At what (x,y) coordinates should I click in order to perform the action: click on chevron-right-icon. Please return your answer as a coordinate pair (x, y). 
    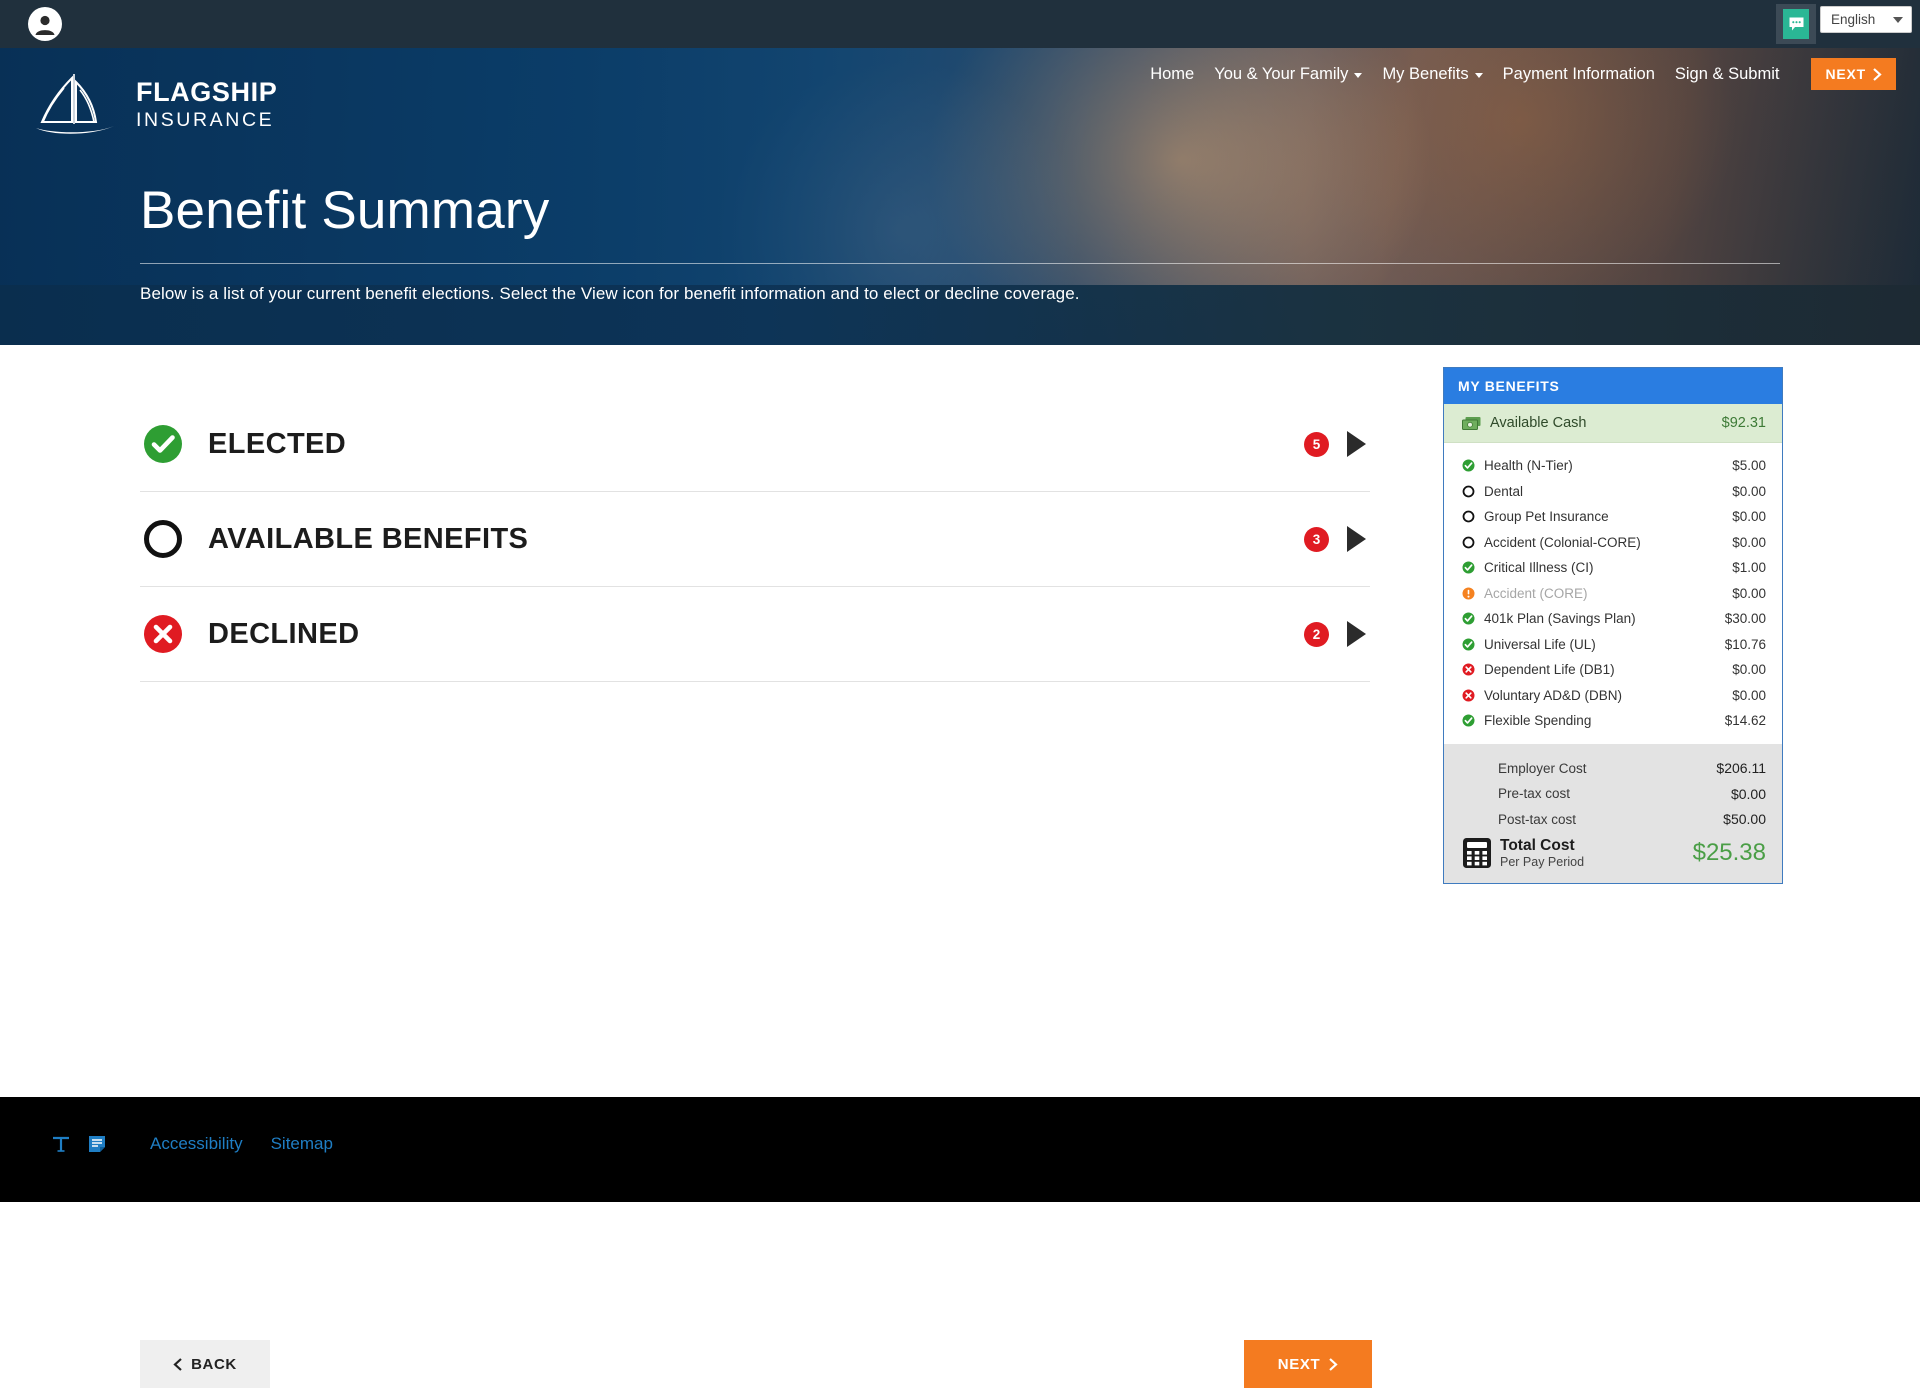
    Looking at the image, I should click on (1877, 74).